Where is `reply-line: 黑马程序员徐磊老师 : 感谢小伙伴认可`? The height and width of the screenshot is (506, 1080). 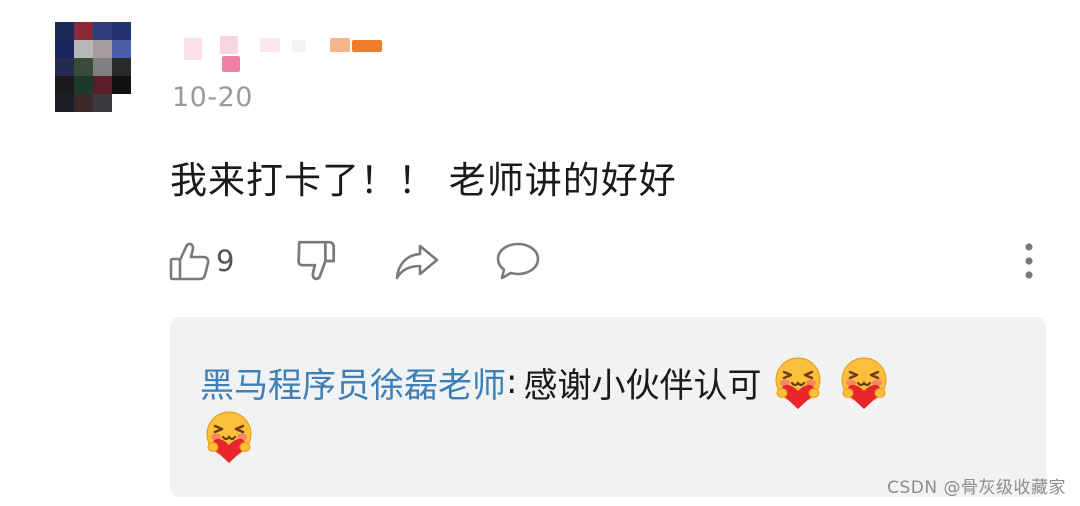 reply-line: 黑马程序员徐磊老师 : 感谢小伙伴认可 is located at coordinates (546, 382).